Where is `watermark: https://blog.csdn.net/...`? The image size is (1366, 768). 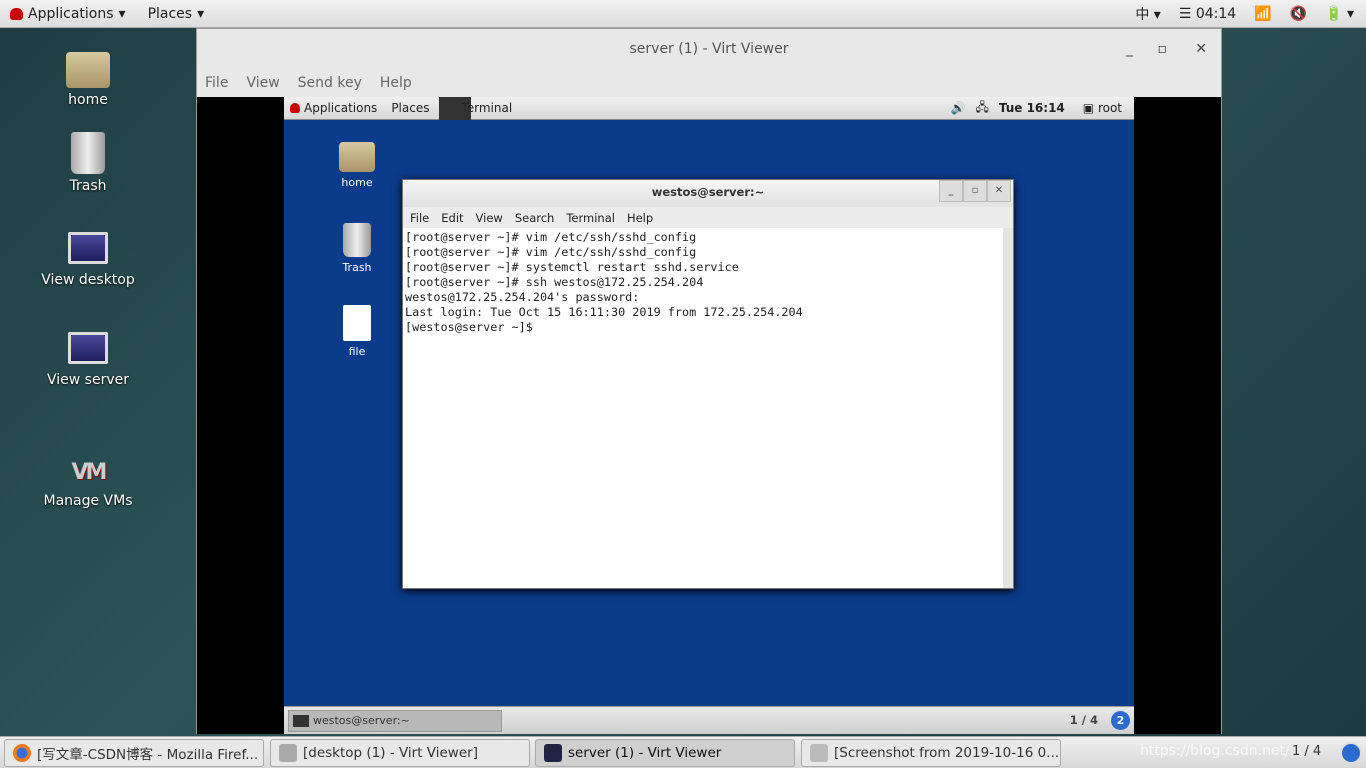 watermark: https://blog.csdn.net/... is located at coordinates (1222, 751).